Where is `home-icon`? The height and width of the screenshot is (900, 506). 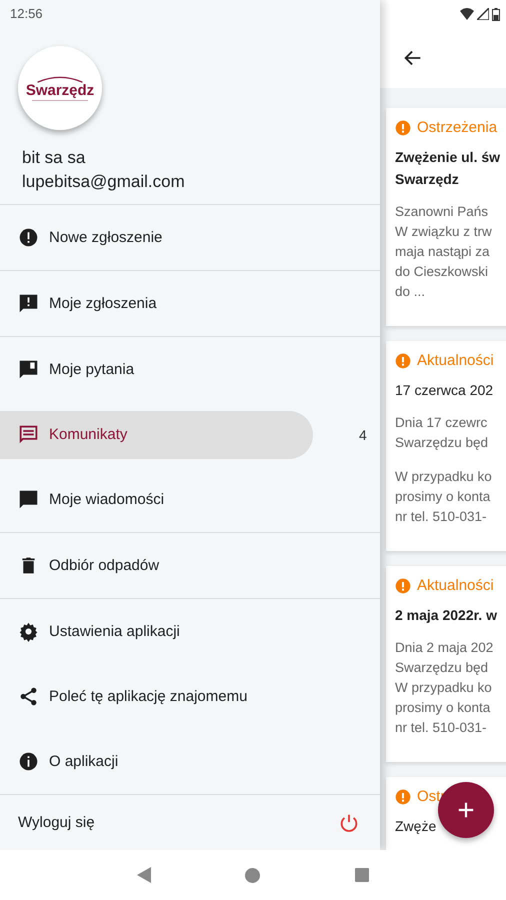 home-icon is located at coordinates (252, 875).